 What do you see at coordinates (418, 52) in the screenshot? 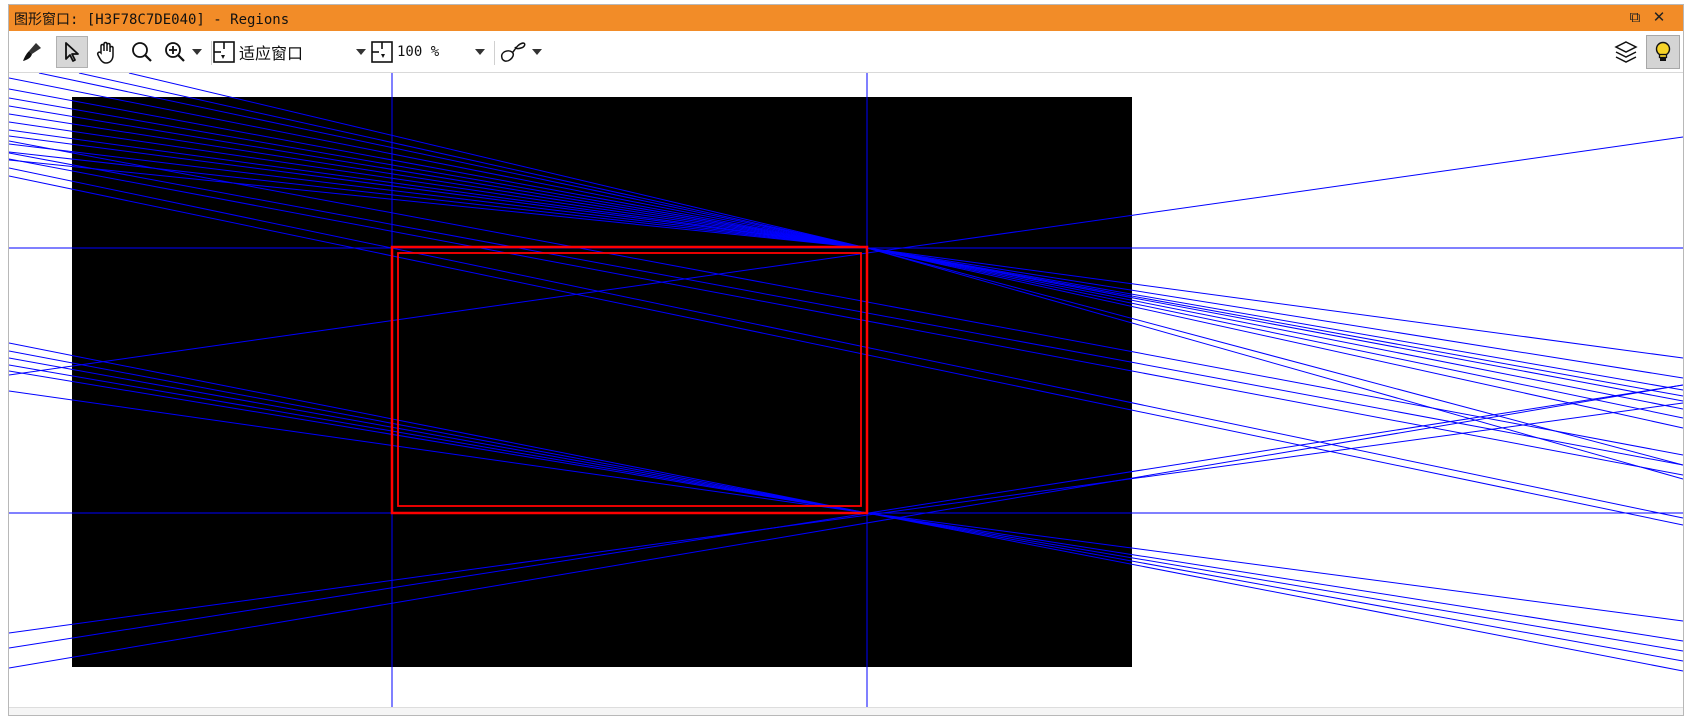
I see `zoom-level-value: 100 %` at bounding box center [418, 52].